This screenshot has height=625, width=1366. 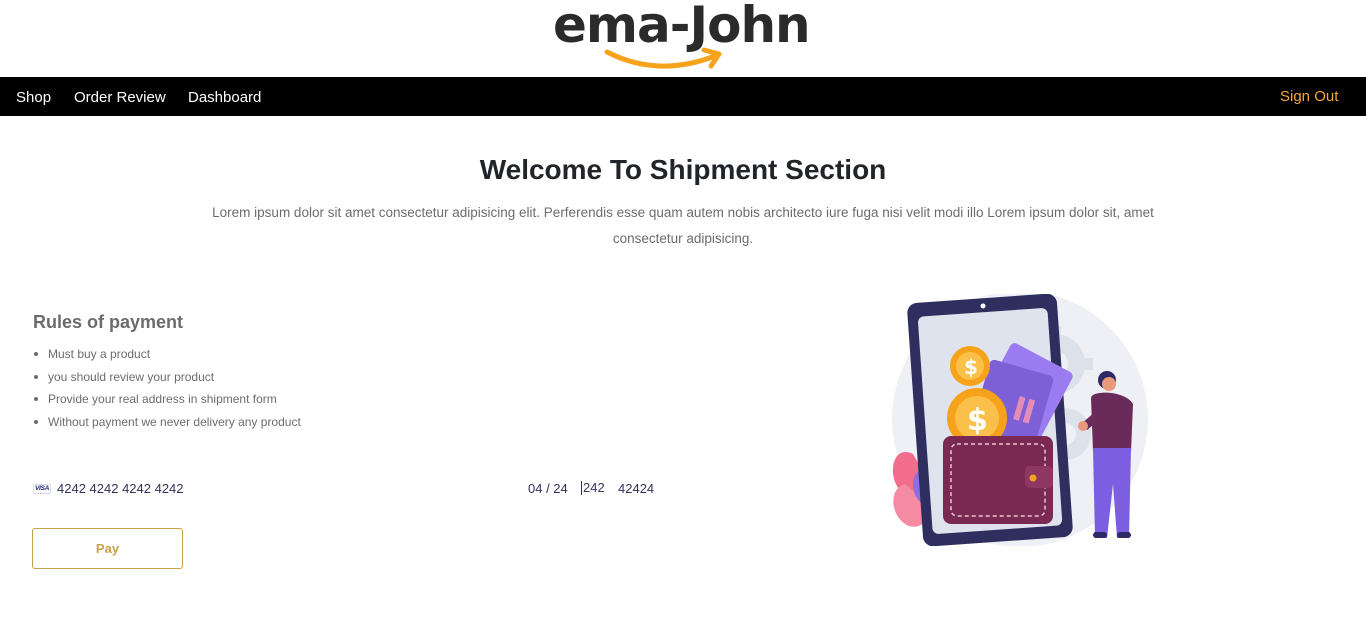 I want to click on mobile-payment-illustration: $ $, so click(x=1020, y=420).